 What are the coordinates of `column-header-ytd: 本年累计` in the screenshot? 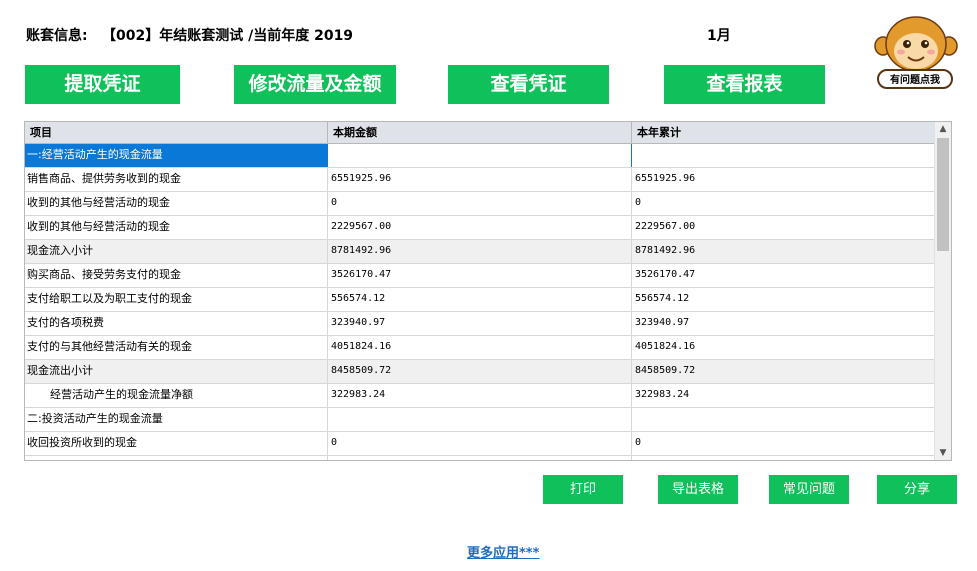 It's located at (783, 132).